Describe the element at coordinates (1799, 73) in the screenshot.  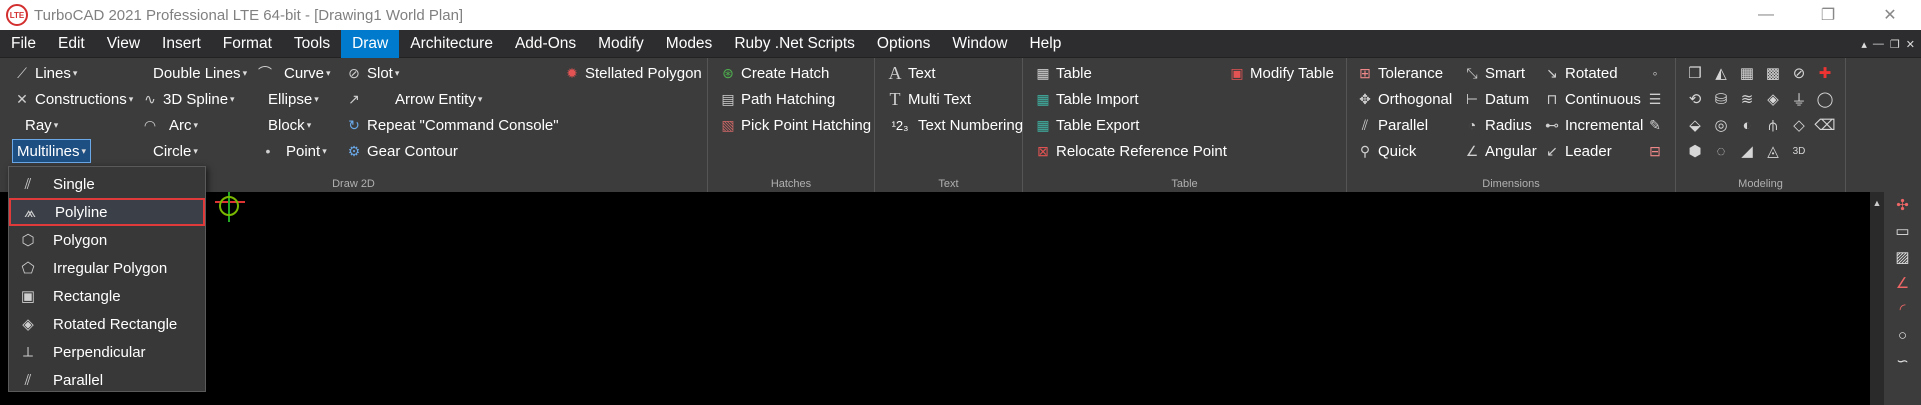
I see `subtract-icon: ⊘` at that location.